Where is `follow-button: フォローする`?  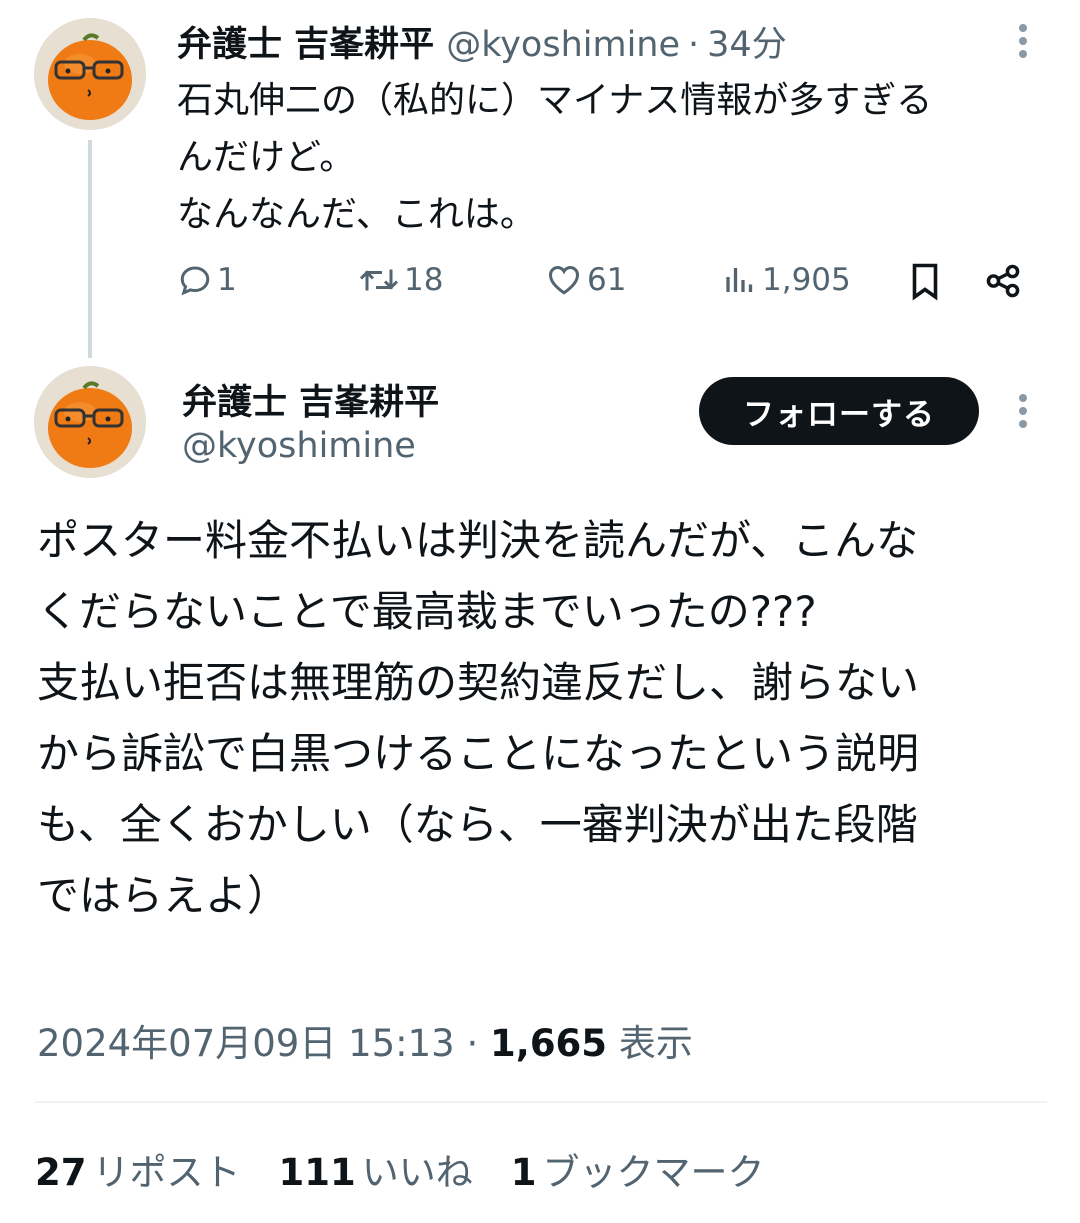
follow-button: フォローする is located at coordinates (839, 411).